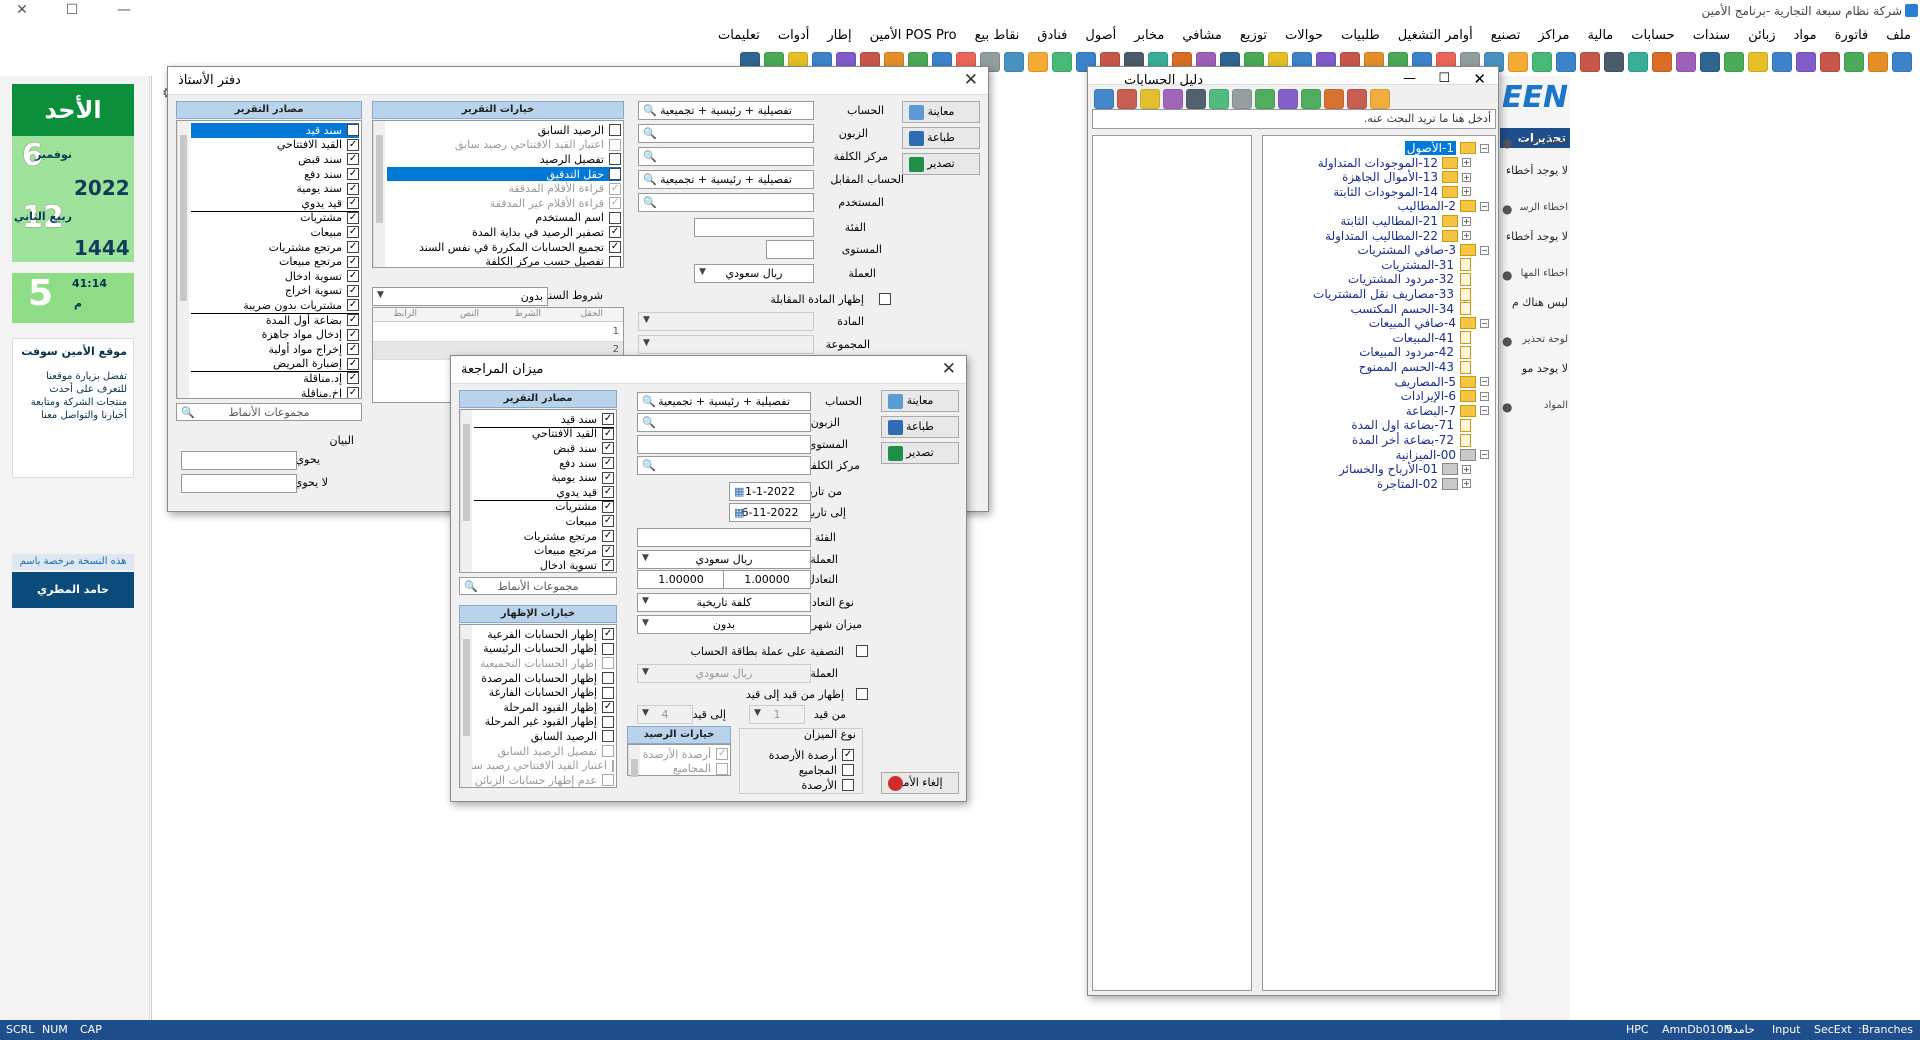 The height and width of the screenshot is (1040, 1920). What do you see at coordinates (22, 10) in the screenshot?
I see `close-button: ✕` at bounding box center [22, 10].